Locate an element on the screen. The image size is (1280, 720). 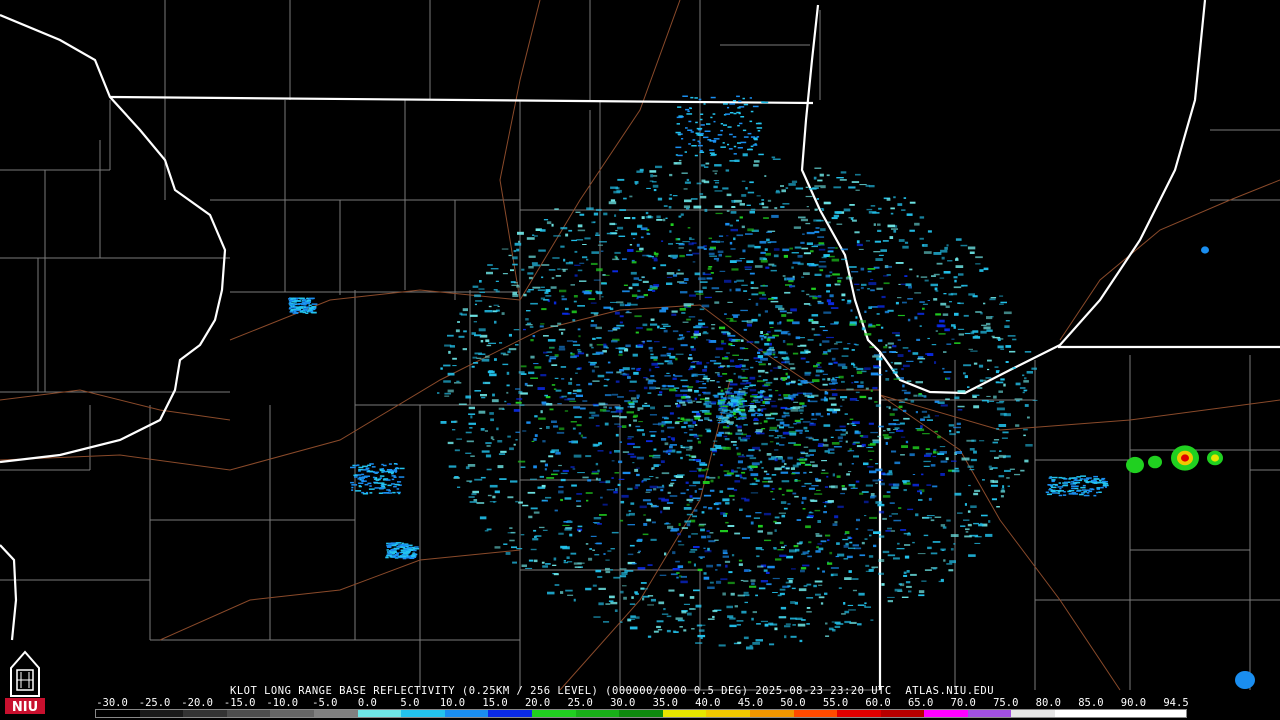
scale-label: 5.0 is located at coordinates (410, 703).